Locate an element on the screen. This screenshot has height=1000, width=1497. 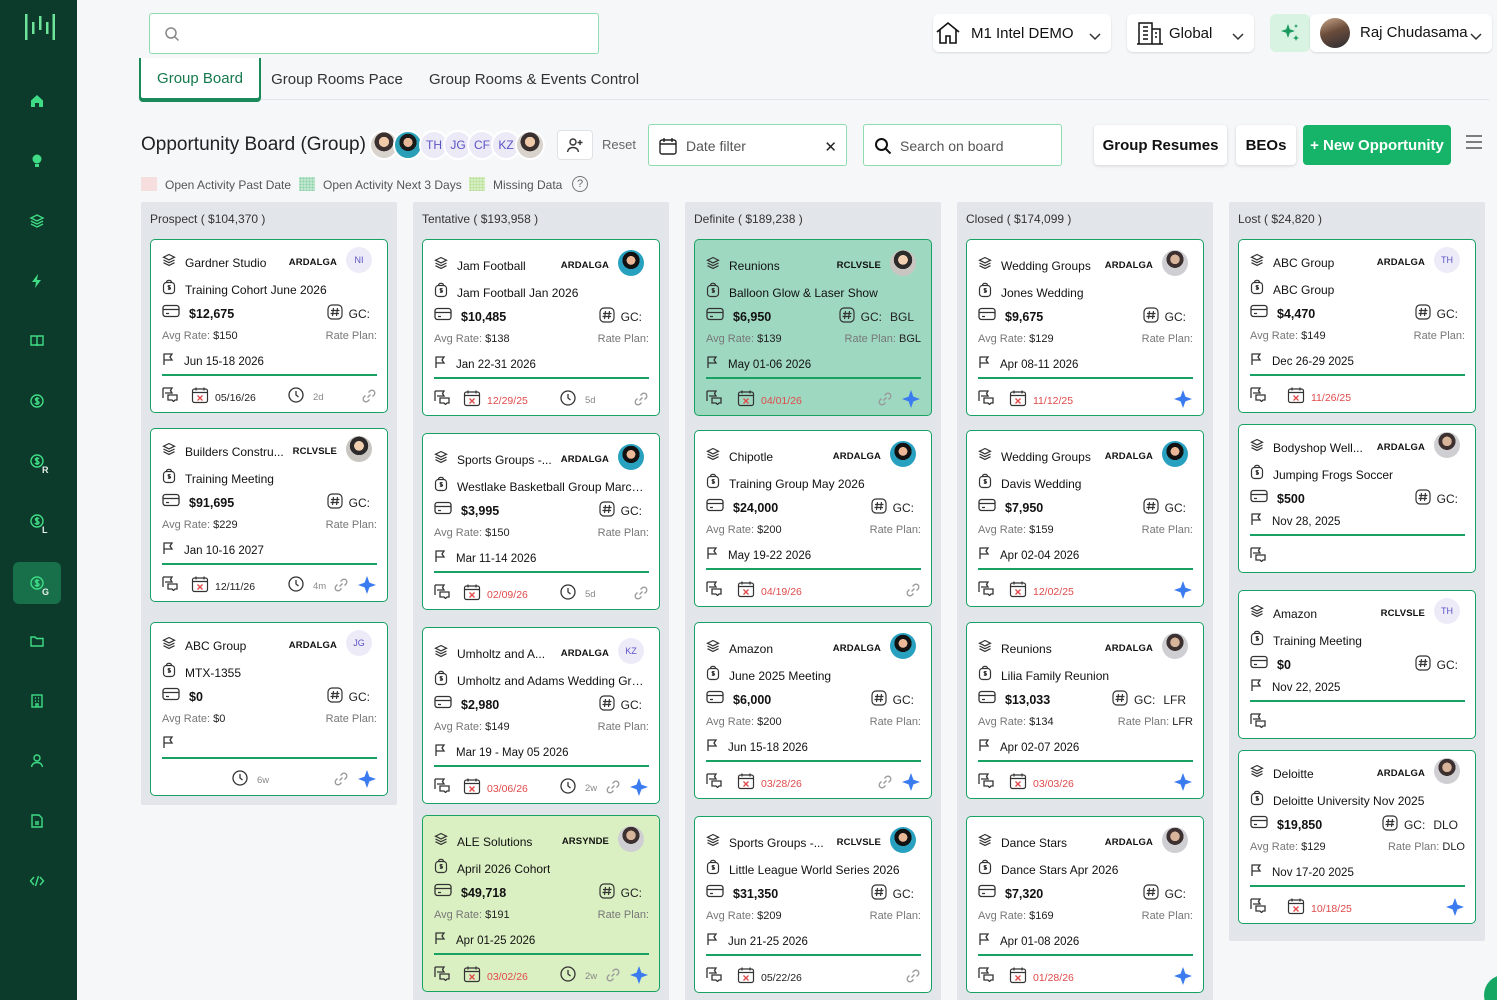
hamburger-menu-icon is located at coordinates (1474, 144).